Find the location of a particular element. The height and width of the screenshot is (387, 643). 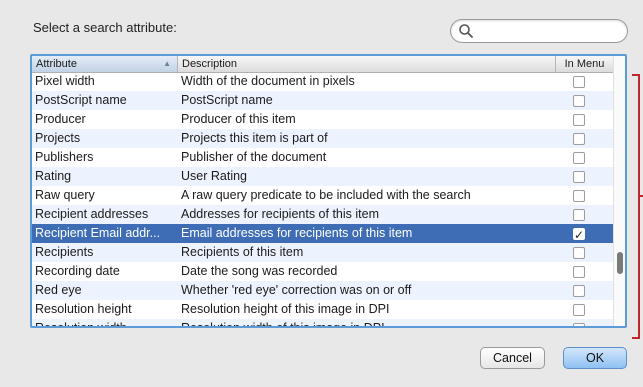

table-row: Recipients Recipients of this item is located at coordinates (322, 252).